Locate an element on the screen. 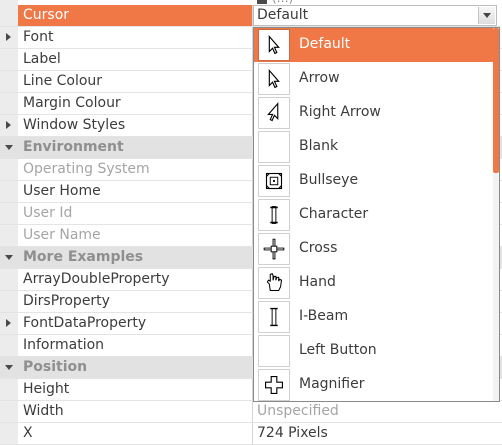 This screenshot has height=445, width=502. property-name: Information is located at coordinates (64, 345).